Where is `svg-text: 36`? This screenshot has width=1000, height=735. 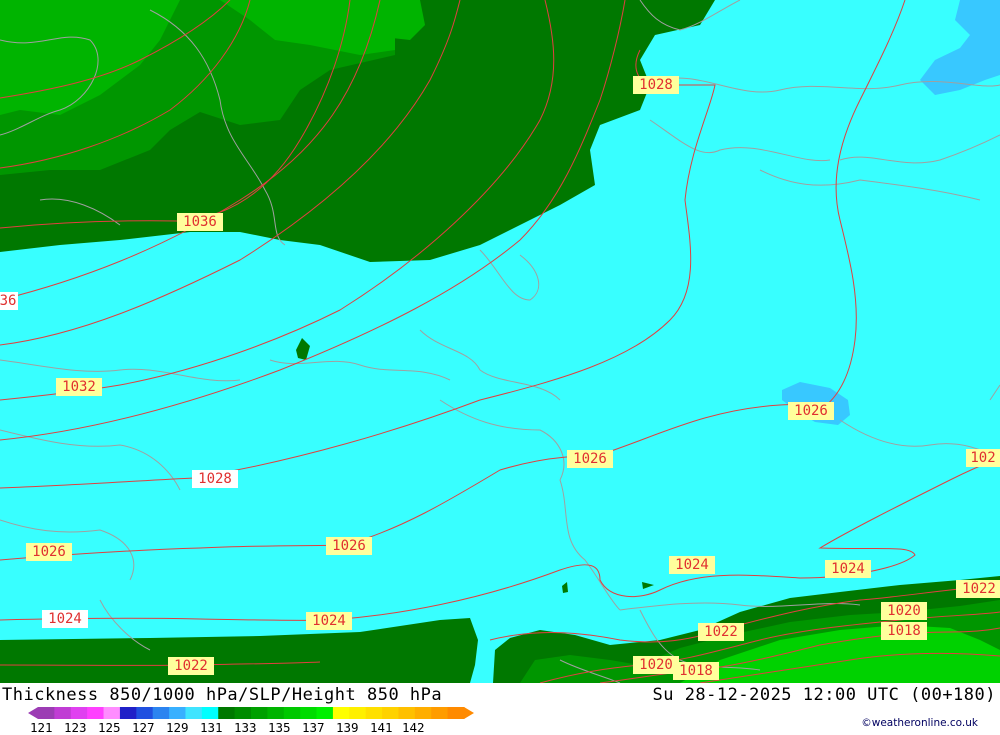 svg-text: 36 is located at coordinates (8, 301).